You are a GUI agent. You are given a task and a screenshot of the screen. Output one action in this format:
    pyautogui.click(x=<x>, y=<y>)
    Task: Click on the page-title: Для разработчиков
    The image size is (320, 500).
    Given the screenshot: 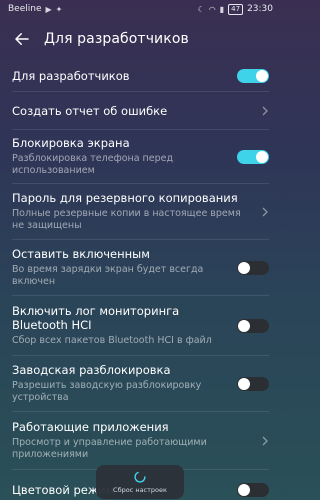 What is the action you would take?
    pyautogui.click(x=116, y=39)
    